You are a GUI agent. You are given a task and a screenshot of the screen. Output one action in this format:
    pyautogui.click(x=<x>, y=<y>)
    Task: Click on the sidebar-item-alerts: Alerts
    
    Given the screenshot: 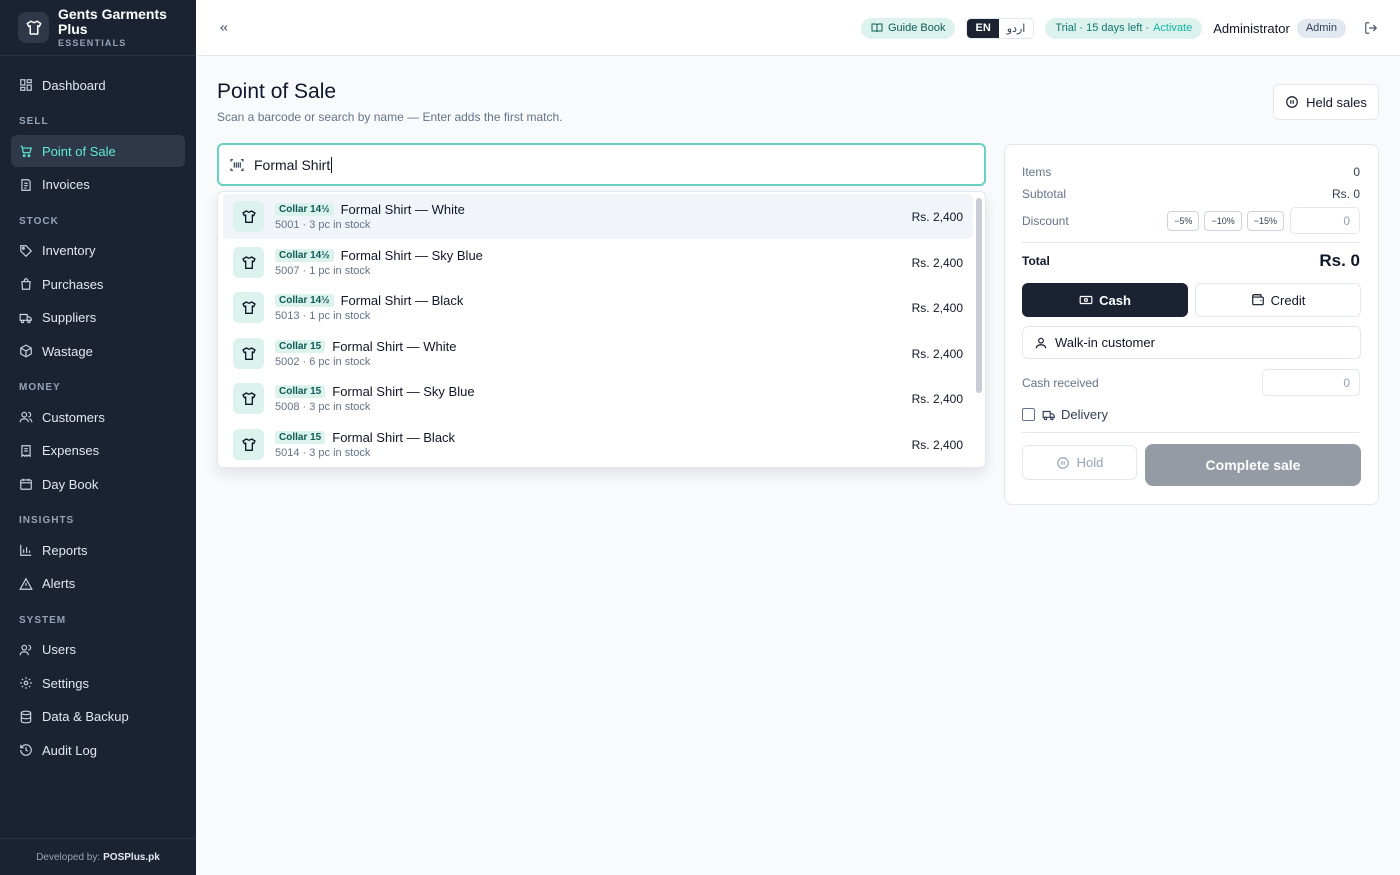 What is the action you would take?
    pyautogui.click(x=98, y=584)
    